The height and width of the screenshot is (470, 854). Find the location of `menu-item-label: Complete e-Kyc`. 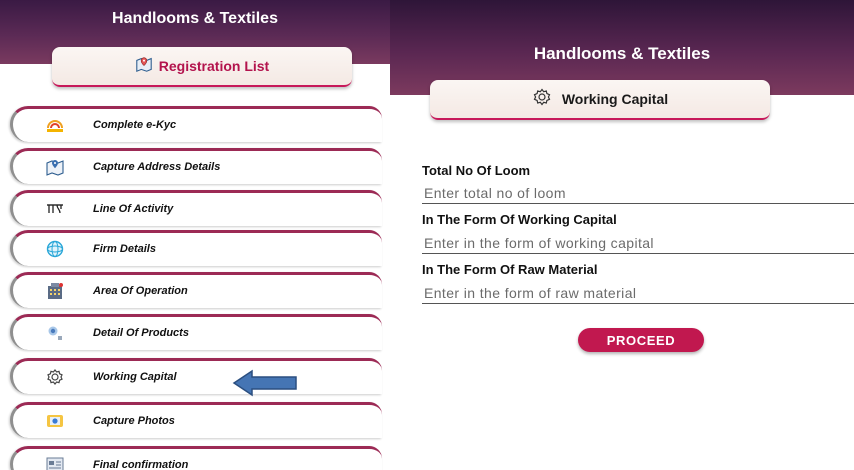

menu-item-label: Complete e-Kyc is located at coordinates (135, 125).